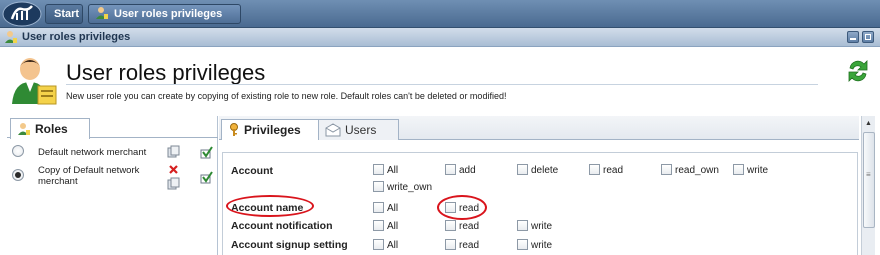 The image size is (880, 255). I want to click on user-roles-large-icon, so click(35, 82).